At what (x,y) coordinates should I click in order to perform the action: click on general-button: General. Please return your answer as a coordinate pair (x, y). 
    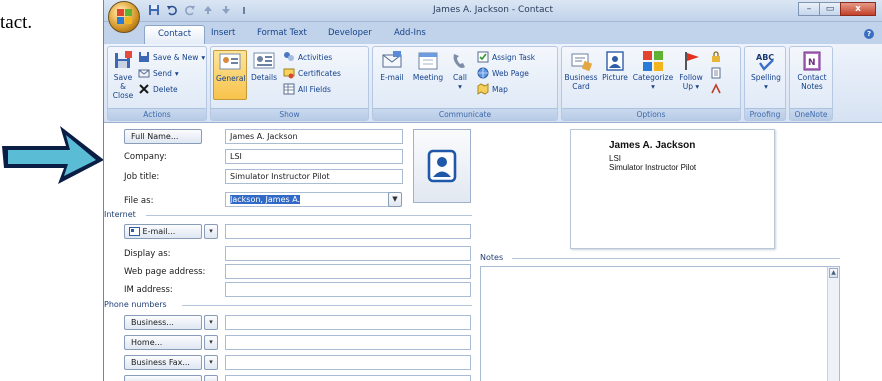
    Looking at the image, I should click on (230, 75).